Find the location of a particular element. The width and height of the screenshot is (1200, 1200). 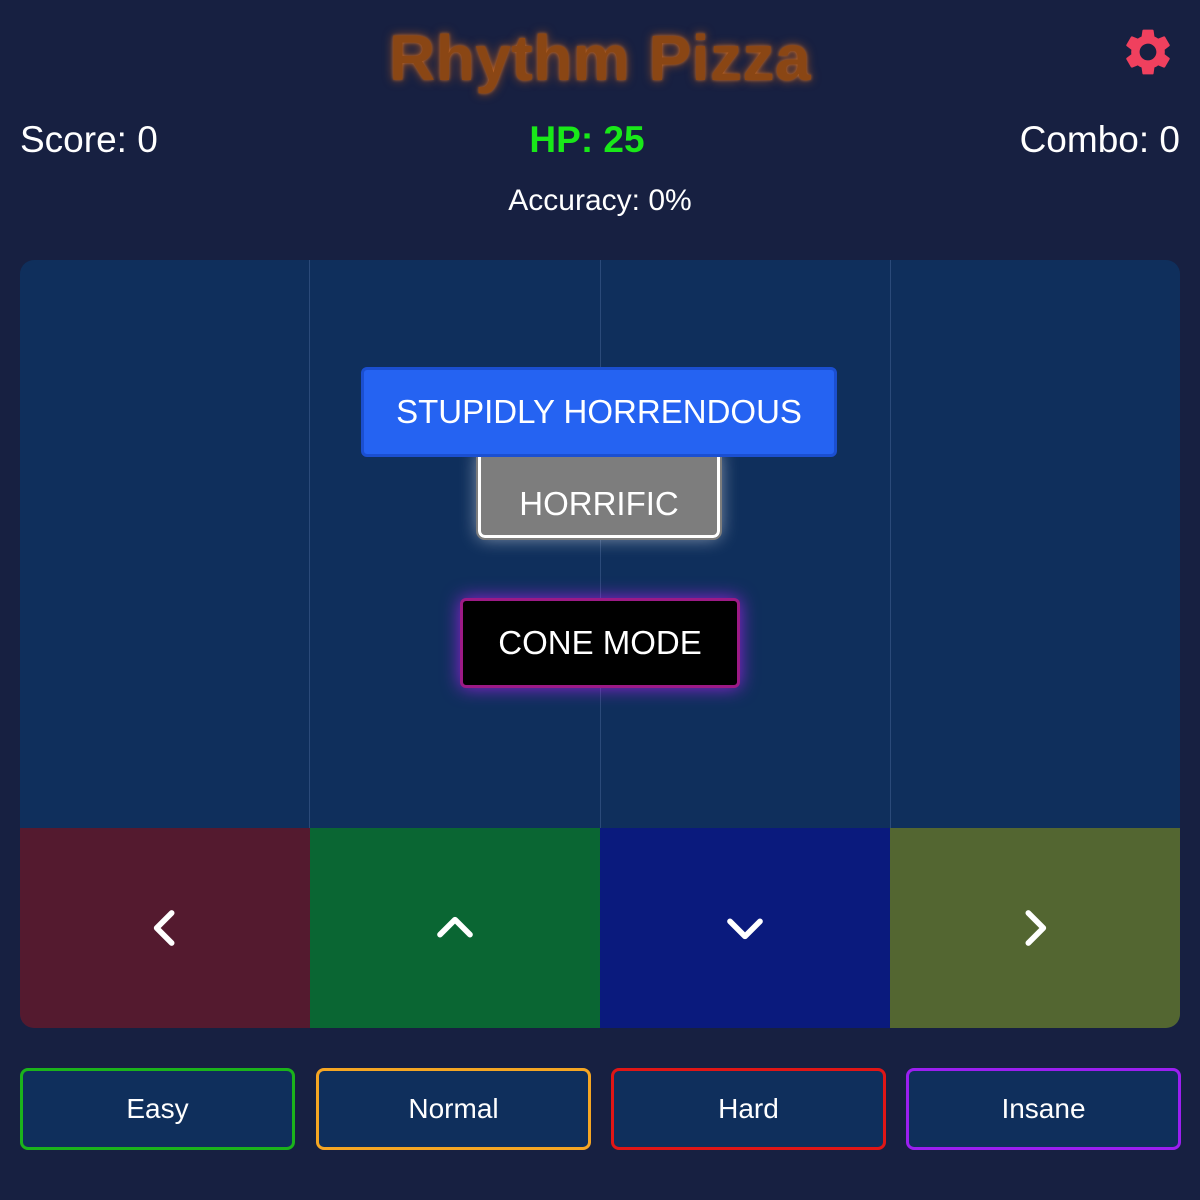

gear-icon-graphic is located at coordinates (1148, 52).